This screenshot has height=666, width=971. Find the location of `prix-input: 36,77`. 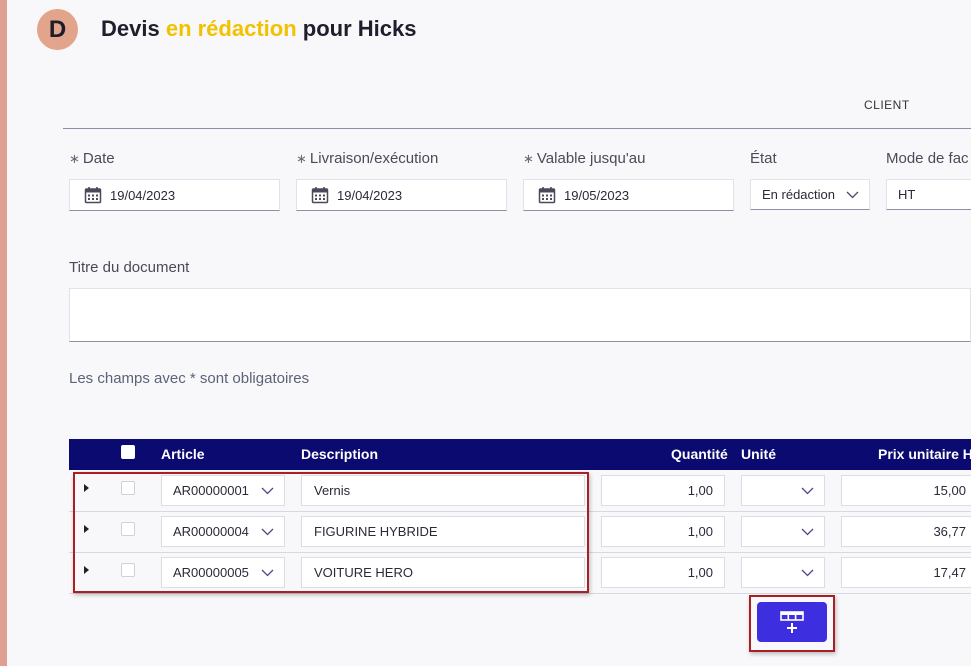

prix-input: 36,77 is located at coordinates (906, 531).